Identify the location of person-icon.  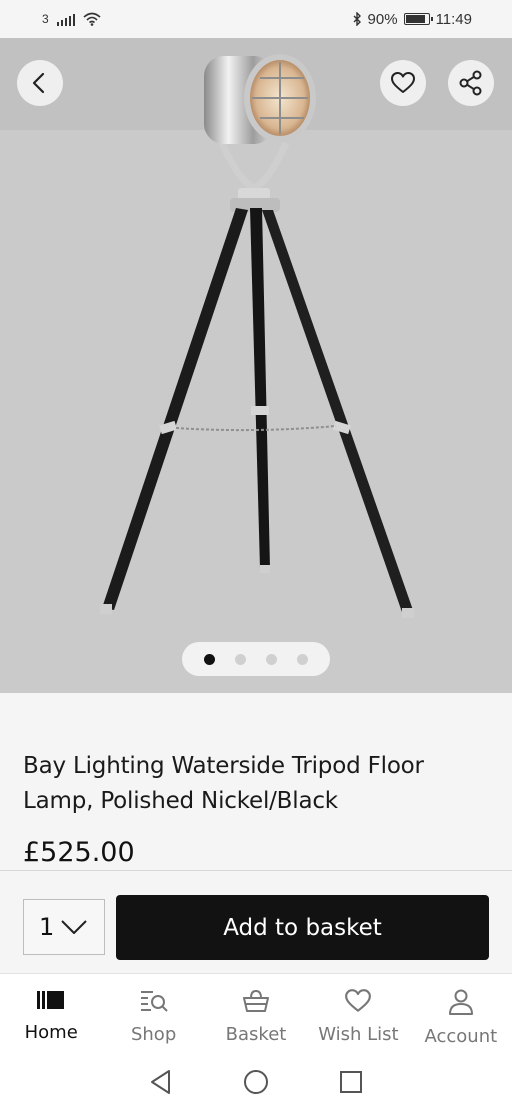
(460, 1002).